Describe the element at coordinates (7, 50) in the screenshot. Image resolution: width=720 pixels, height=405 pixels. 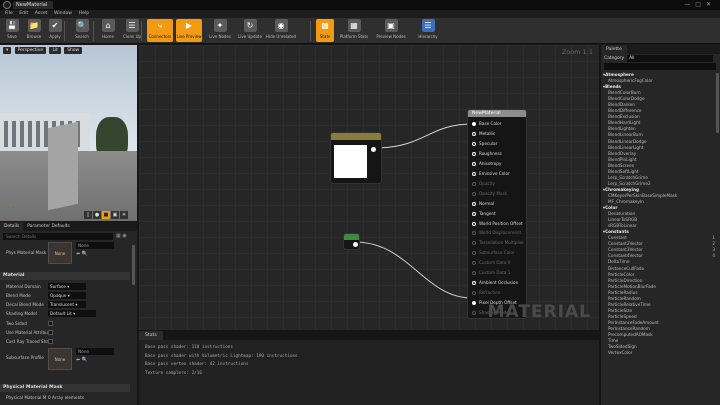
I see `viewport-menu-button: ▾` at that location.